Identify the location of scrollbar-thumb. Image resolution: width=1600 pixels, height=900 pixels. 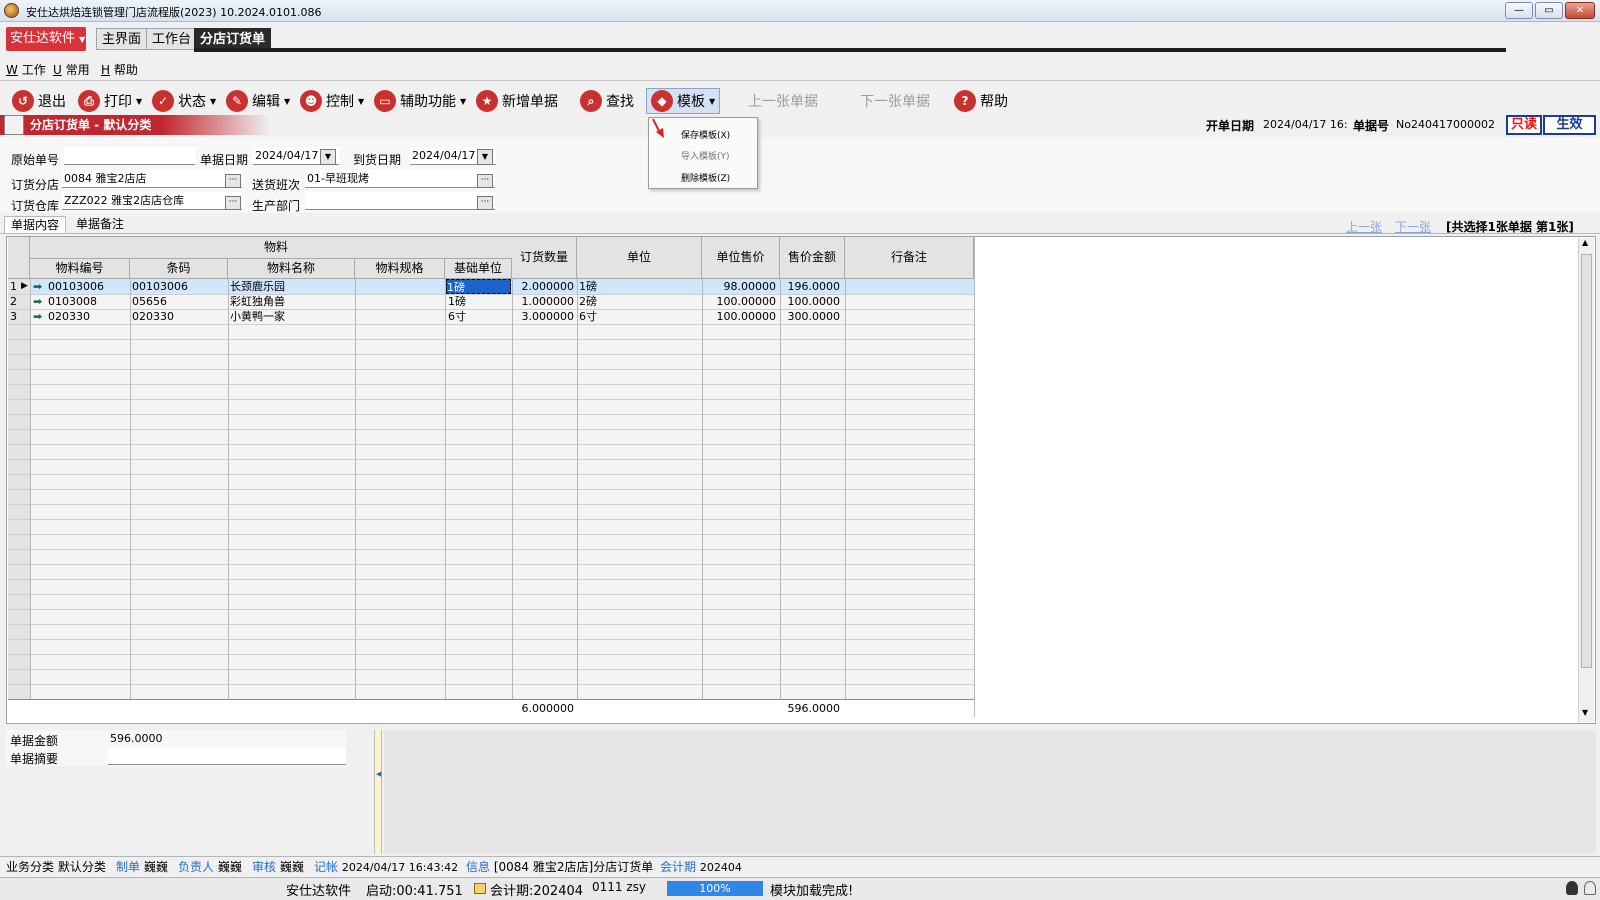
(1586, 461).